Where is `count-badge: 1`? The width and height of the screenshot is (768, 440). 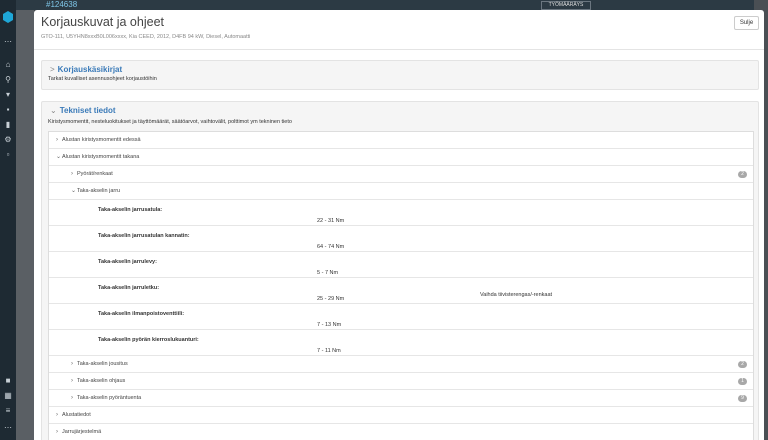 count-badge: 1 is located at coordinates (742, 381).